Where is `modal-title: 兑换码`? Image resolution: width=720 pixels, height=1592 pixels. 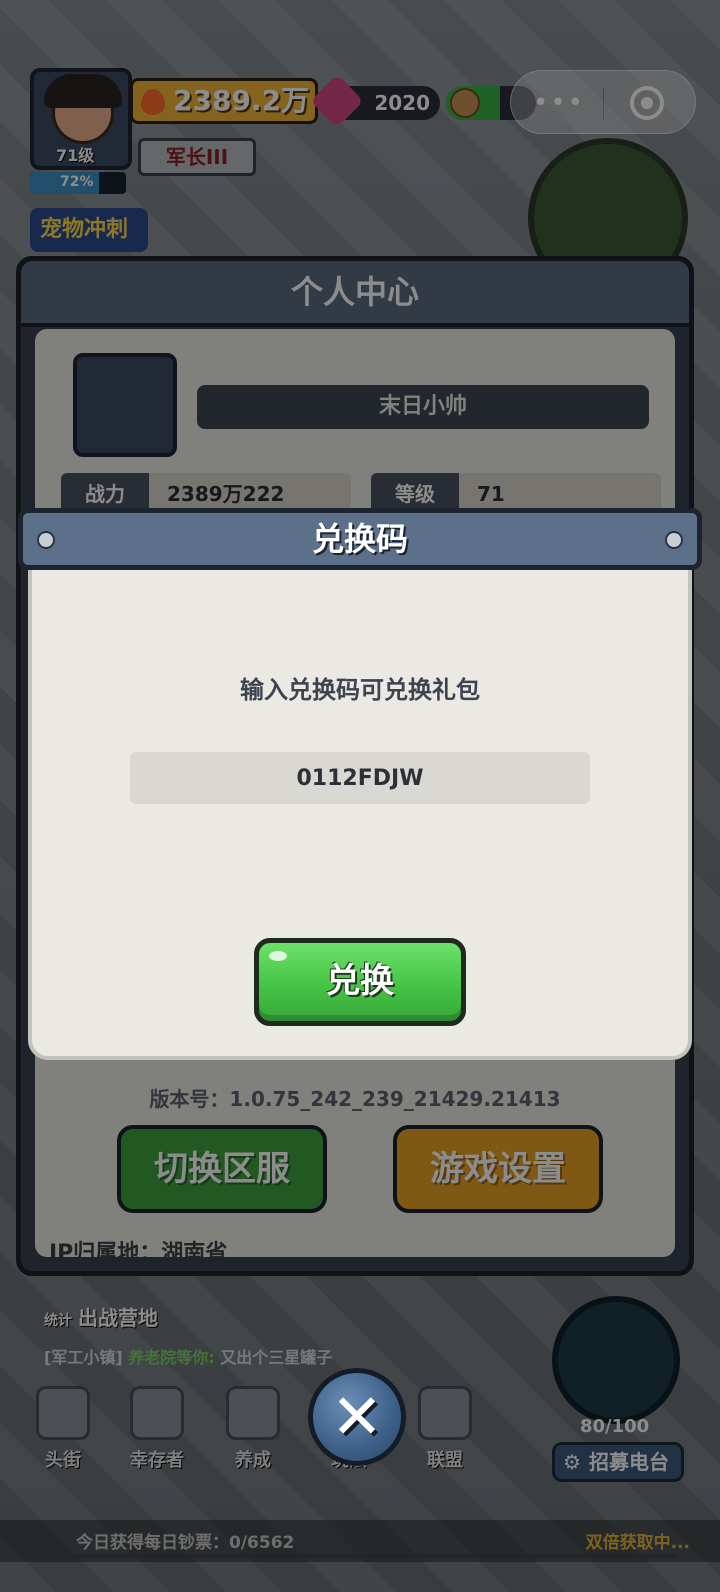 modal-title: 兑换码 is located at coordinates (359, 539).